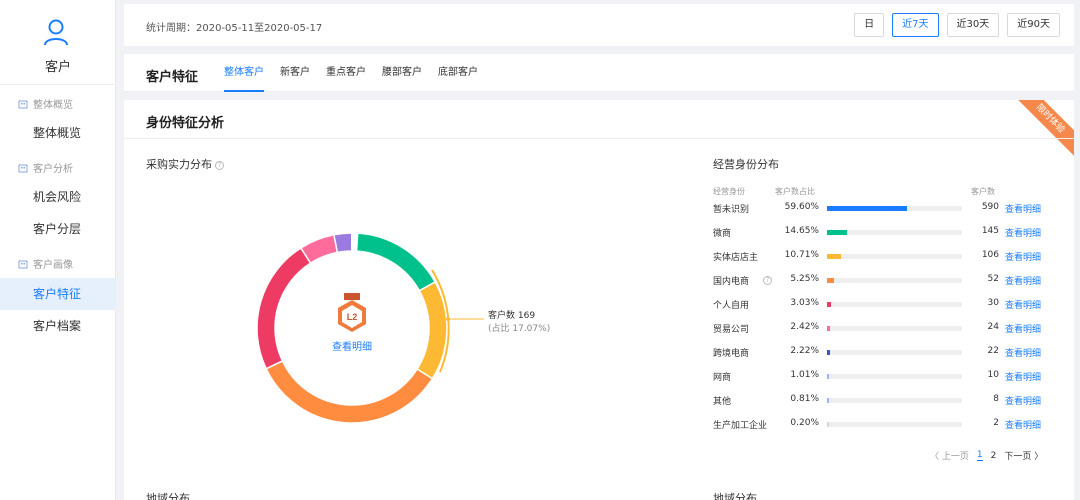 Image resolution: width=1080 pixels, height=500 pixels. Describe the element at coordinates (352, 345) in the screenshot. I see `donut-detail-link: 查看明细` at that location.